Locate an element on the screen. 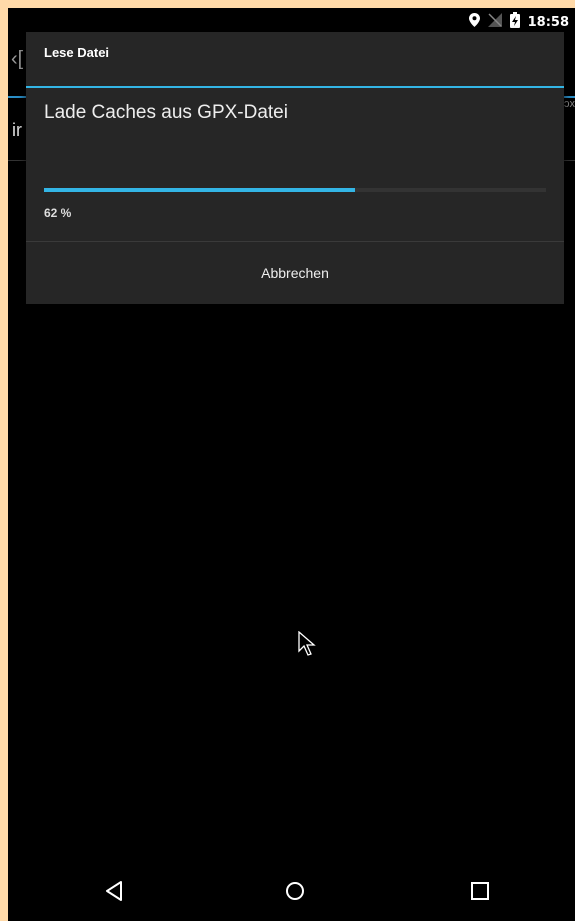  battery-charging-icon is located at coordinates (514, 22).